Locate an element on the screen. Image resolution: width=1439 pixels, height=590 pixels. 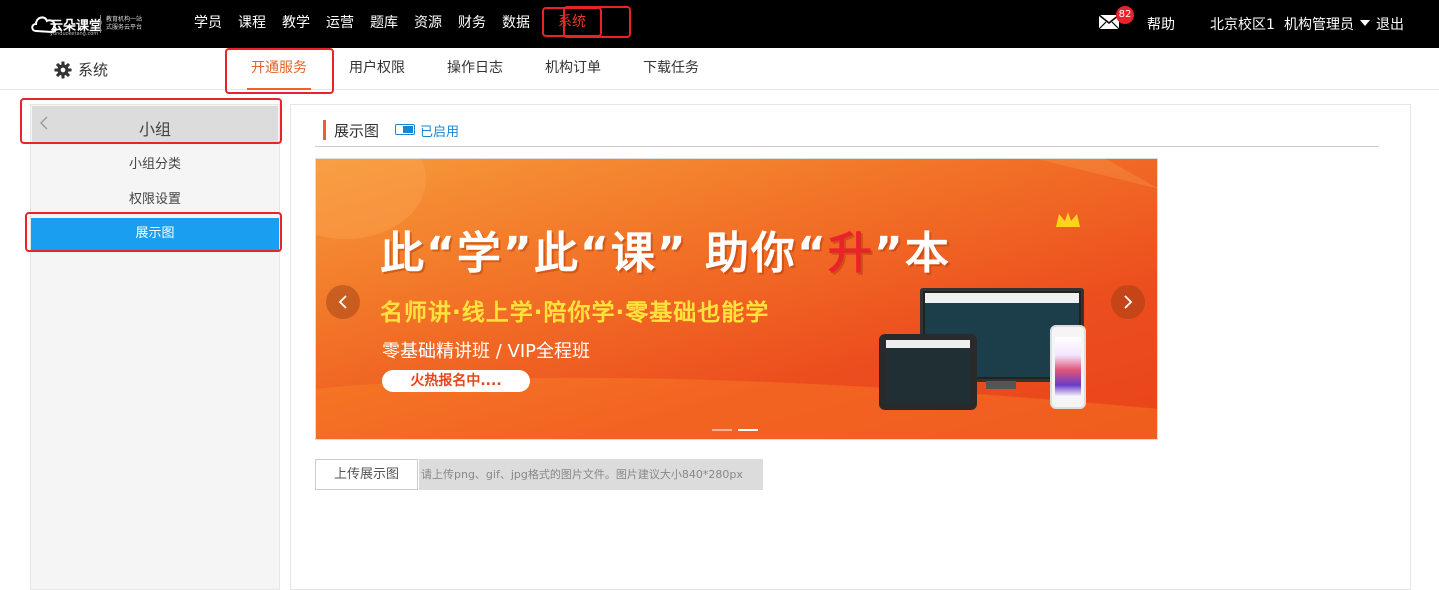
tab-institution-orders-label: 机构订单 is located at coordinates (573, 68).